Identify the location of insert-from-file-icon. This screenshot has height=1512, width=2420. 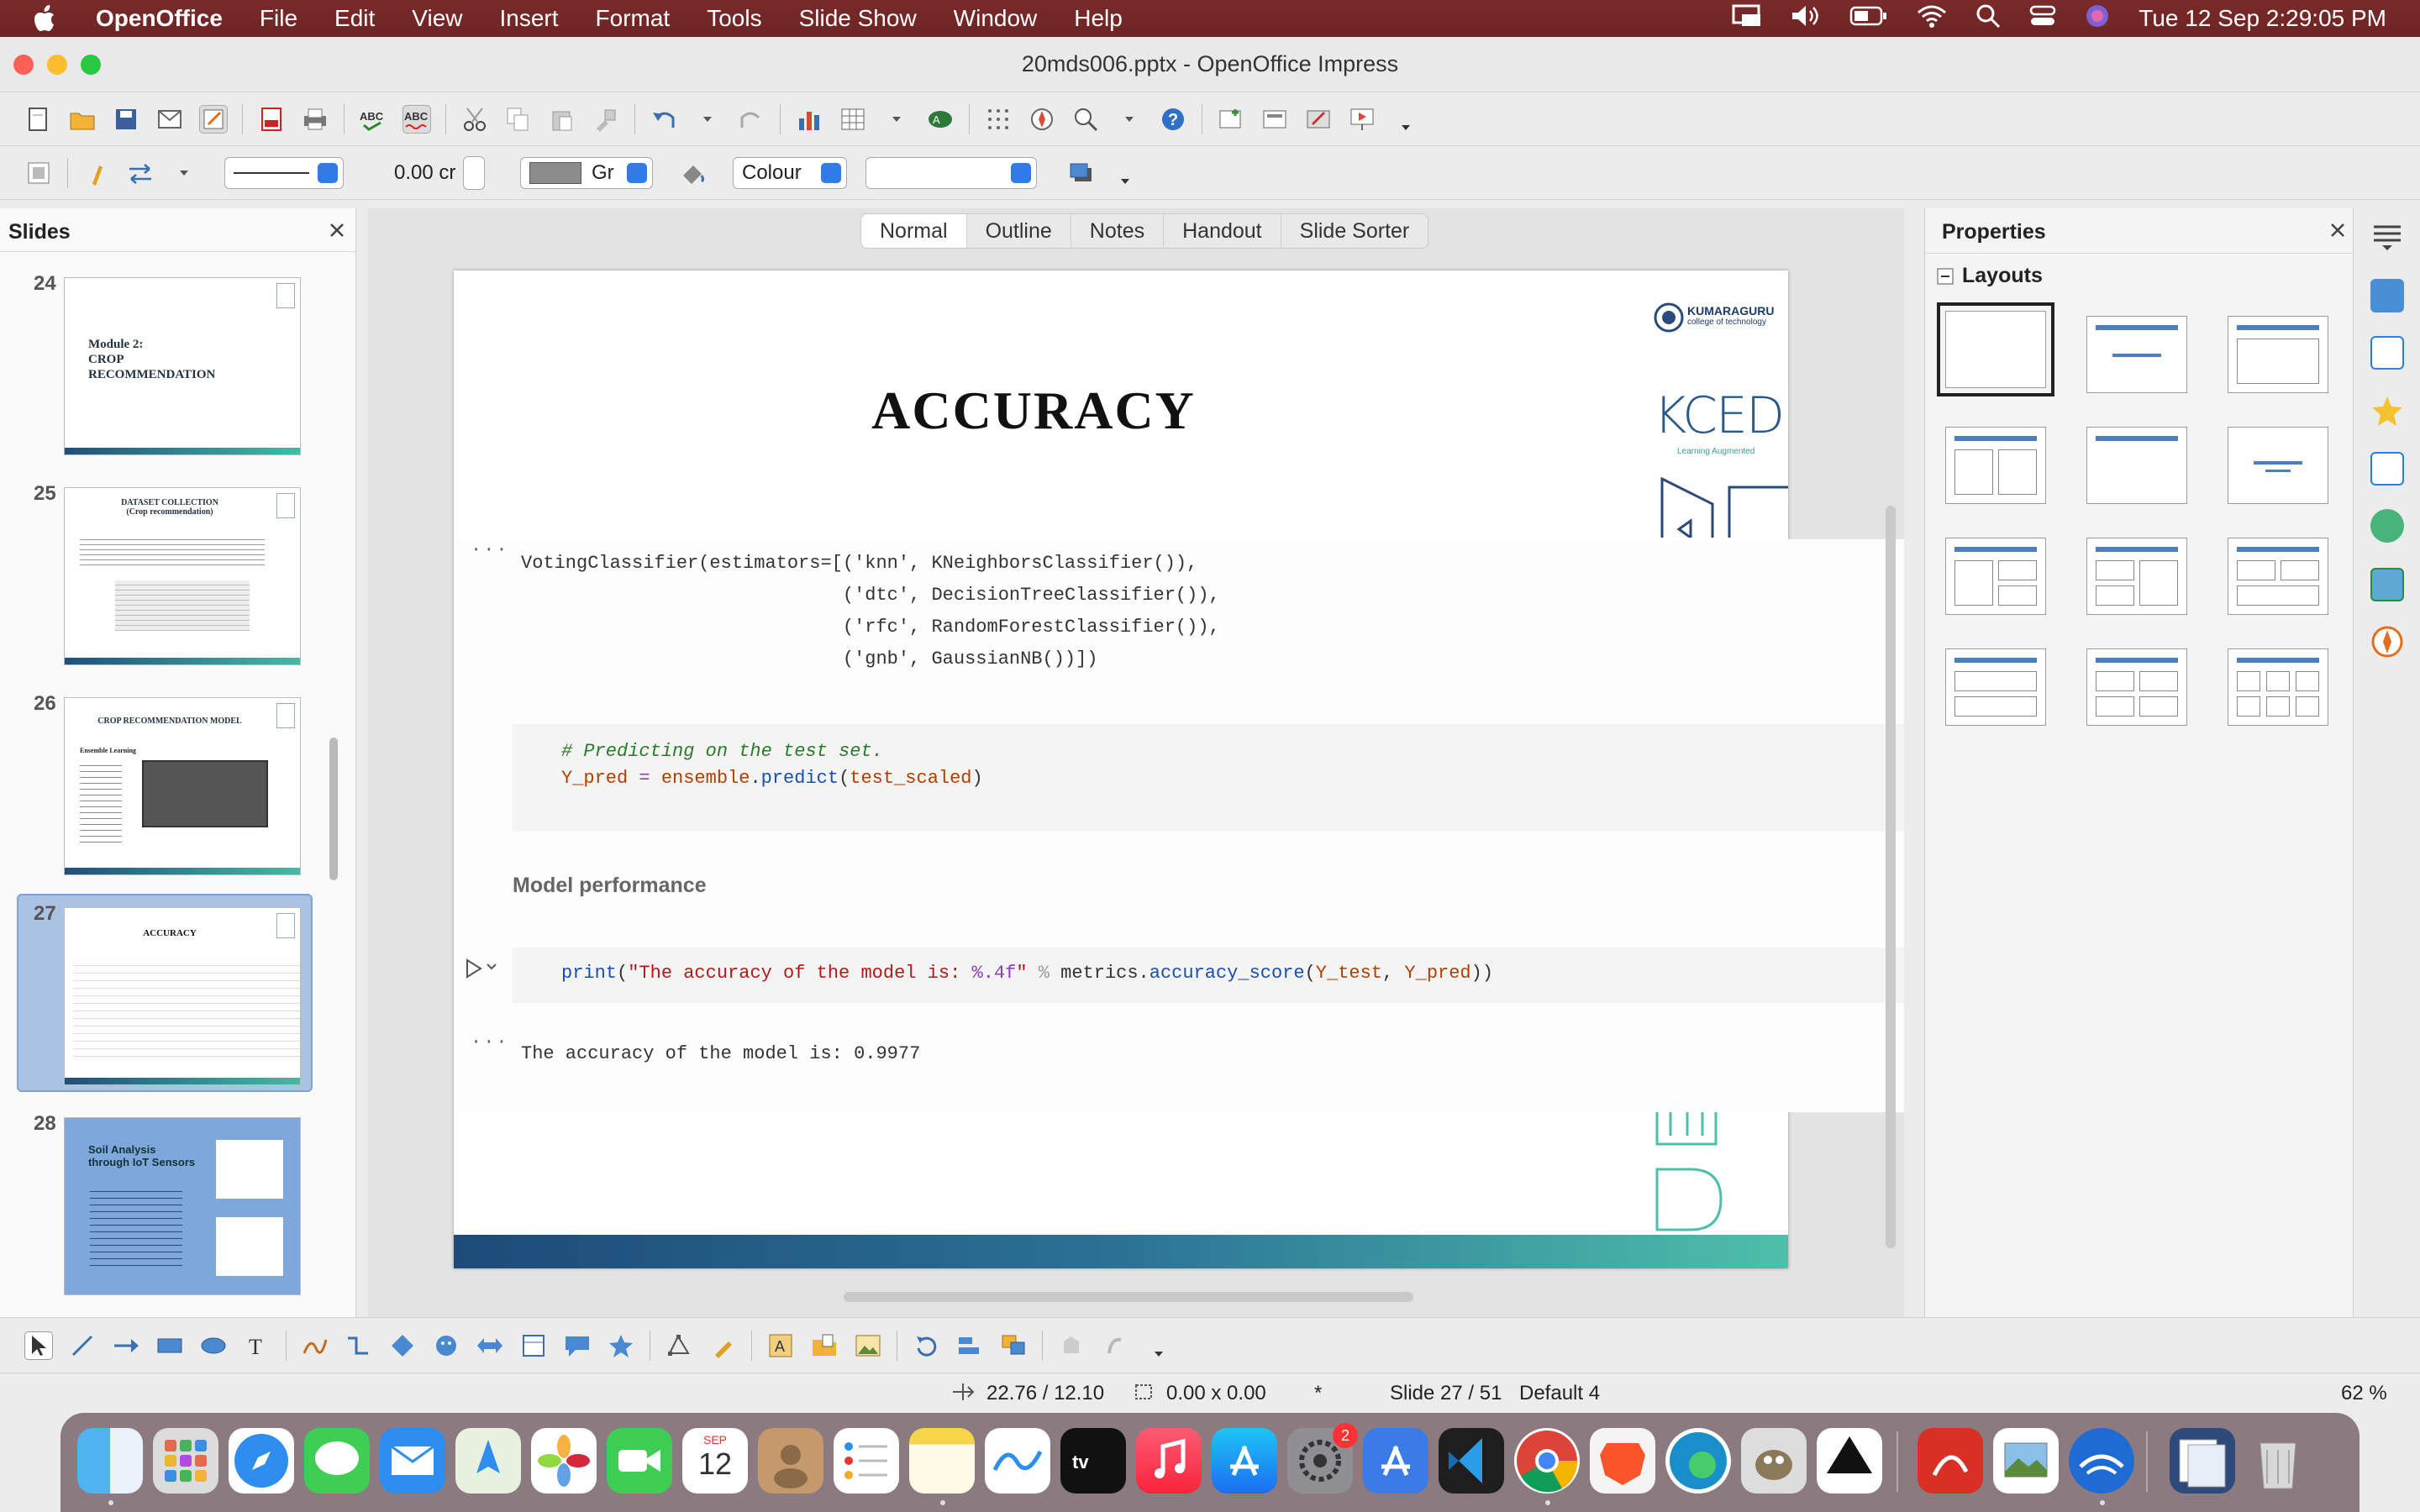
(825, 1345).